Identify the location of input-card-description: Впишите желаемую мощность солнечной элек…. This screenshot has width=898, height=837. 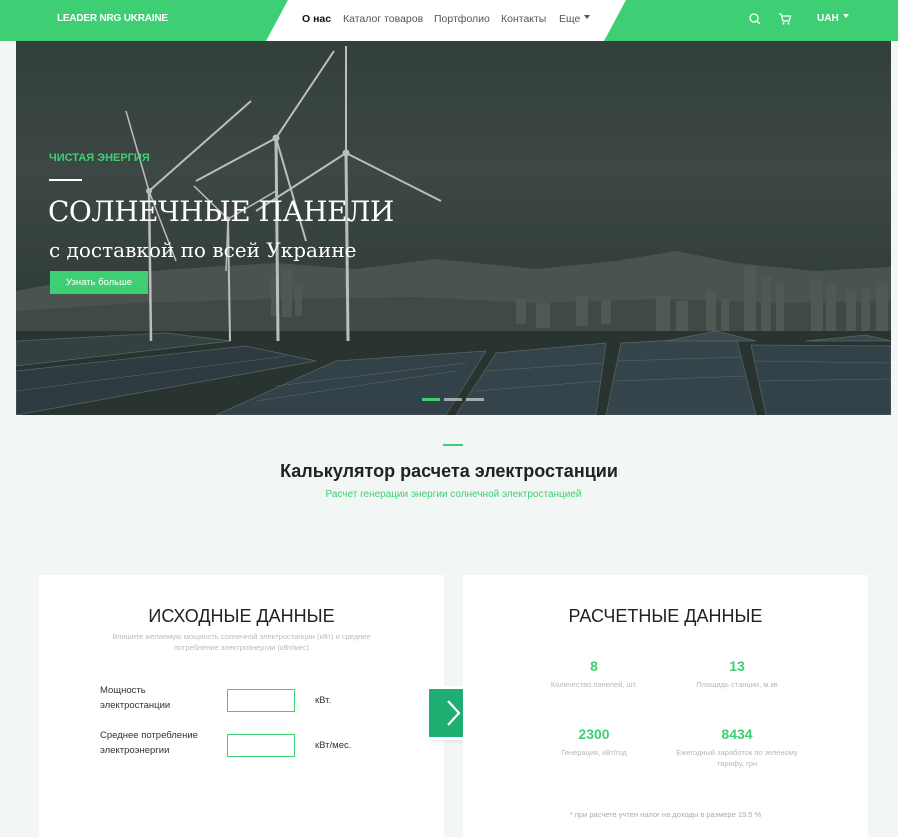
(241, 642).